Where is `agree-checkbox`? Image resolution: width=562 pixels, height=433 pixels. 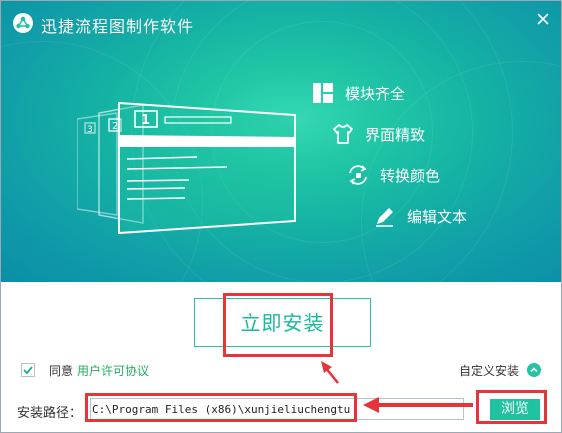 agree-checkbox is located at coordinates (28, 370).